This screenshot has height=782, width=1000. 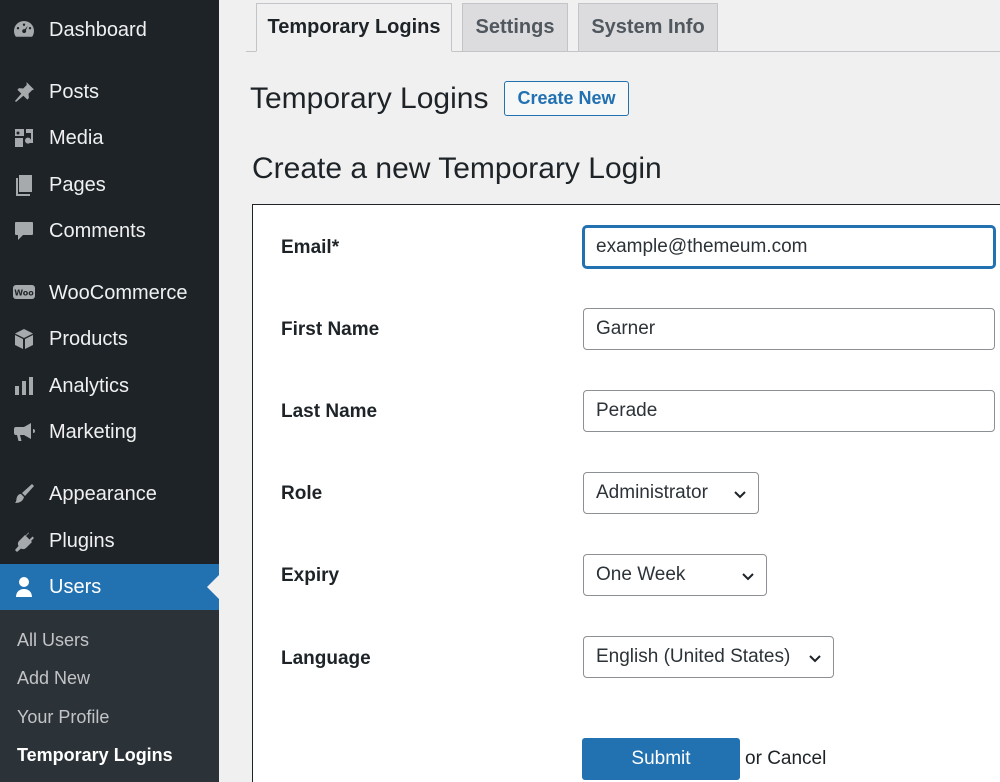 I want to click on menu-item-woocommerce: Woo WooCommerce, so click(x=109, y=293).